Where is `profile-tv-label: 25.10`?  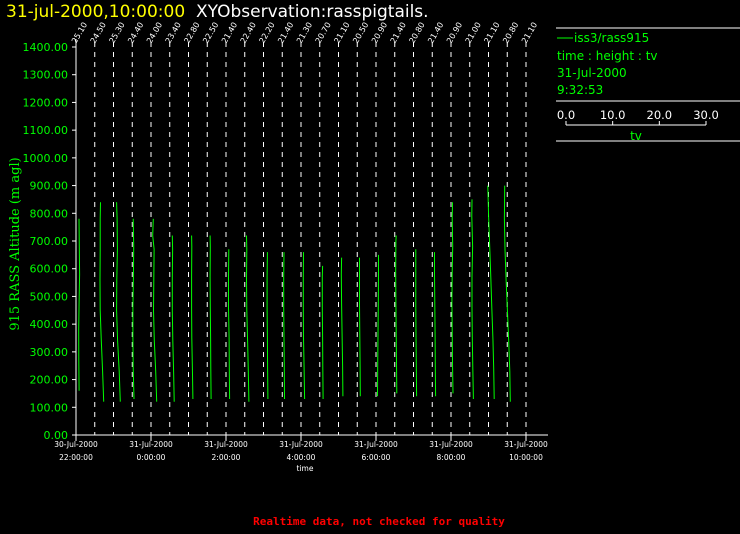
profile-tv-label: 25.10 is located at coordinates (79, 33).